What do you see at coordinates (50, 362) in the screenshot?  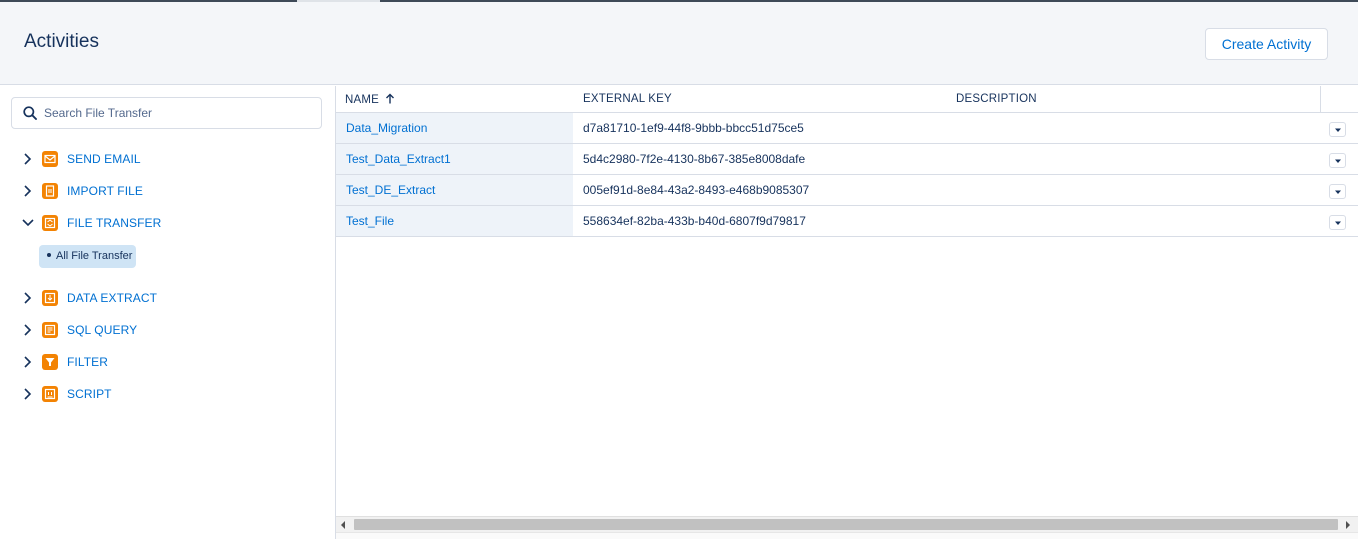 I see `funnel-icon` at bounding box center [50, 362].